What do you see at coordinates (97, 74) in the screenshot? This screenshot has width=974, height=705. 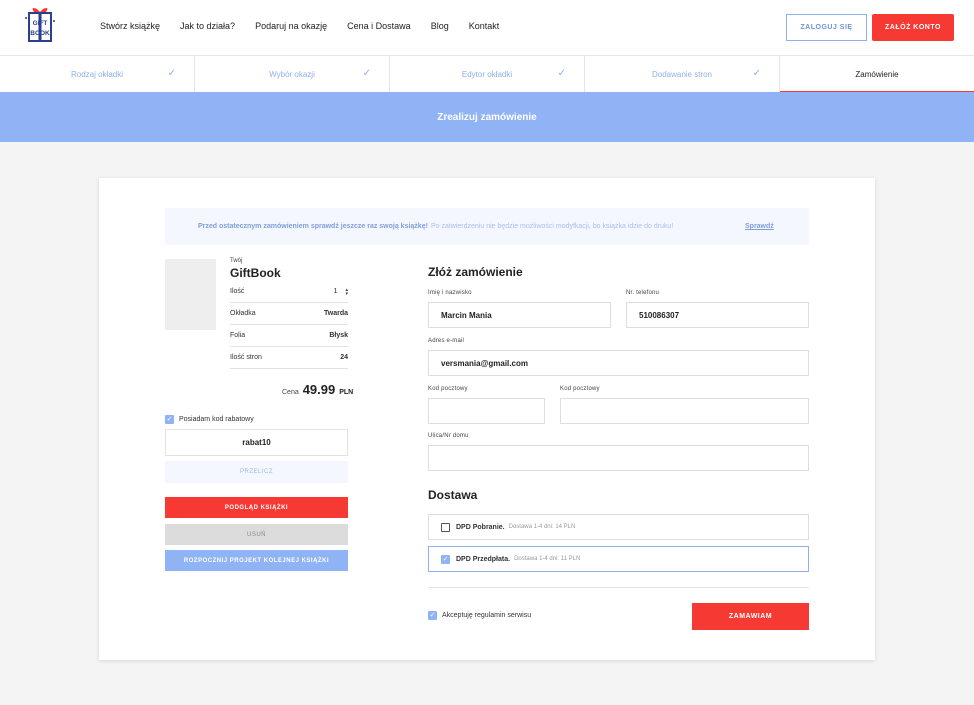 I see `step-cover-type: Rodzaj okładki ✓` at bounding box center [97, 74].